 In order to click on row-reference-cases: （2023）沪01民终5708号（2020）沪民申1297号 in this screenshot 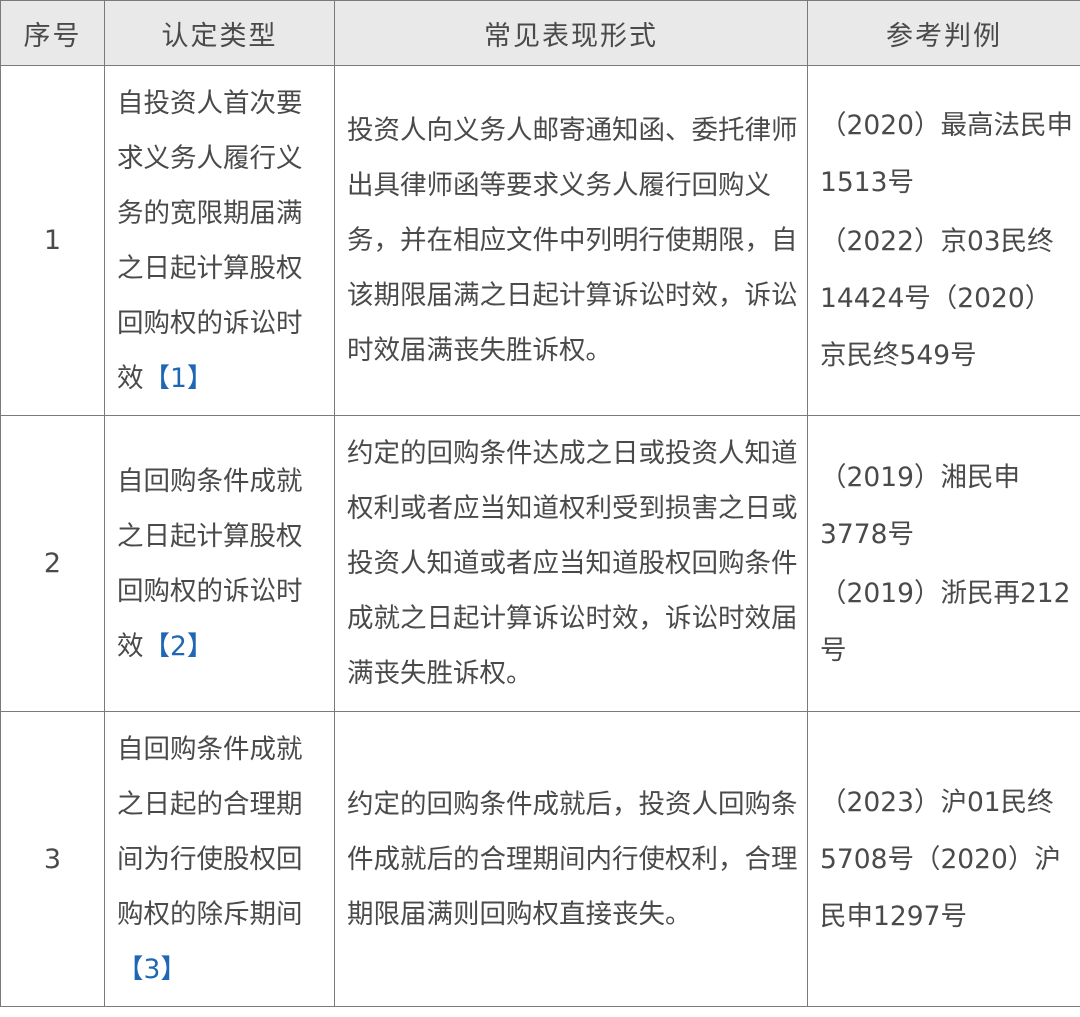, I will do `click(943, 859)`.